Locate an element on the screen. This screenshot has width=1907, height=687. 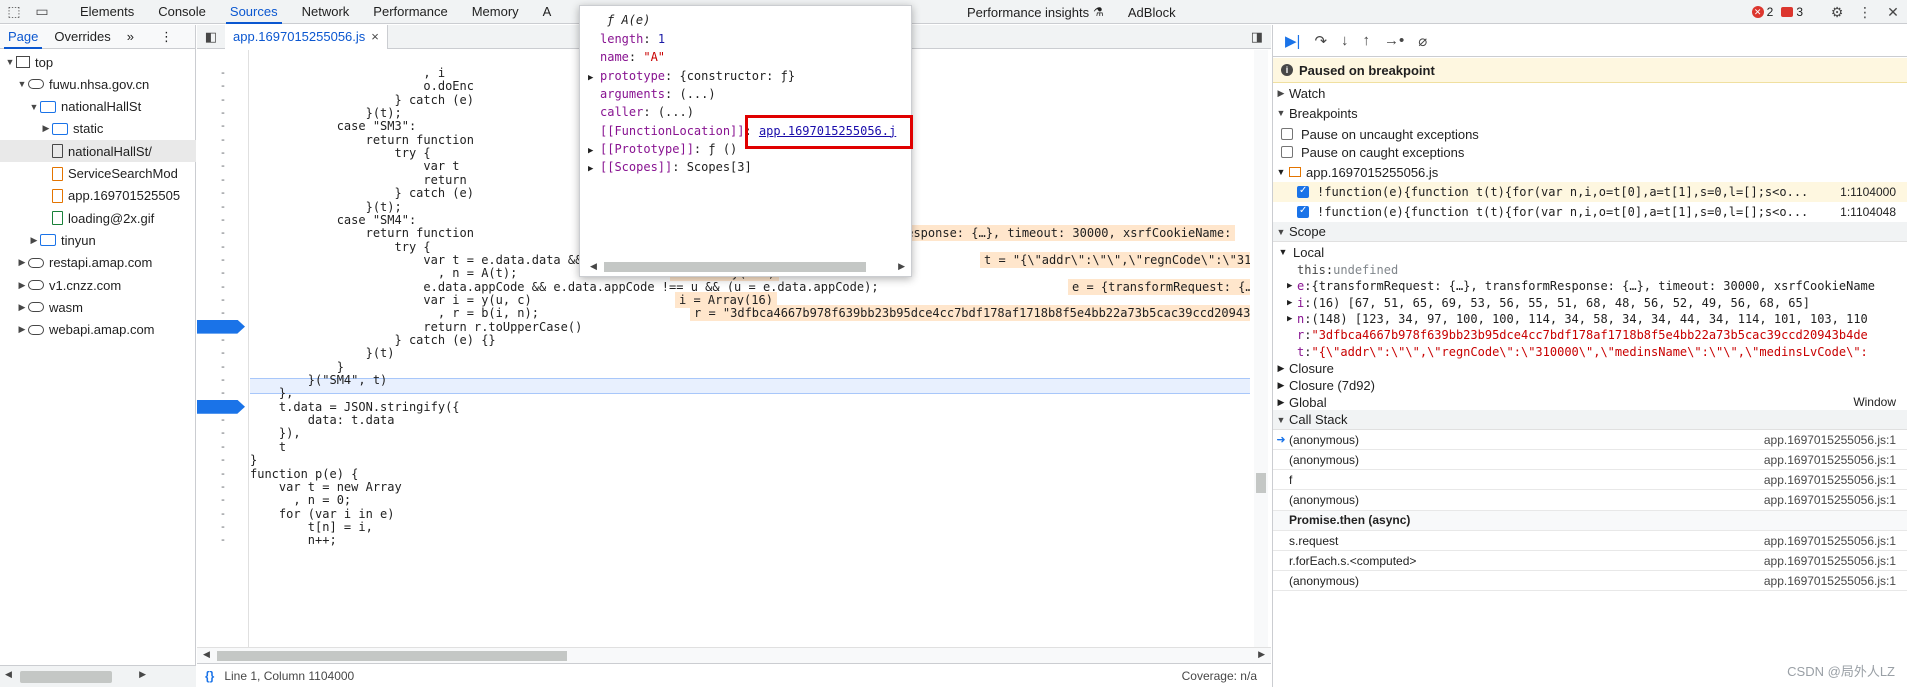
tab-adblock: AdBlock is located at coordinates (1152, 12).